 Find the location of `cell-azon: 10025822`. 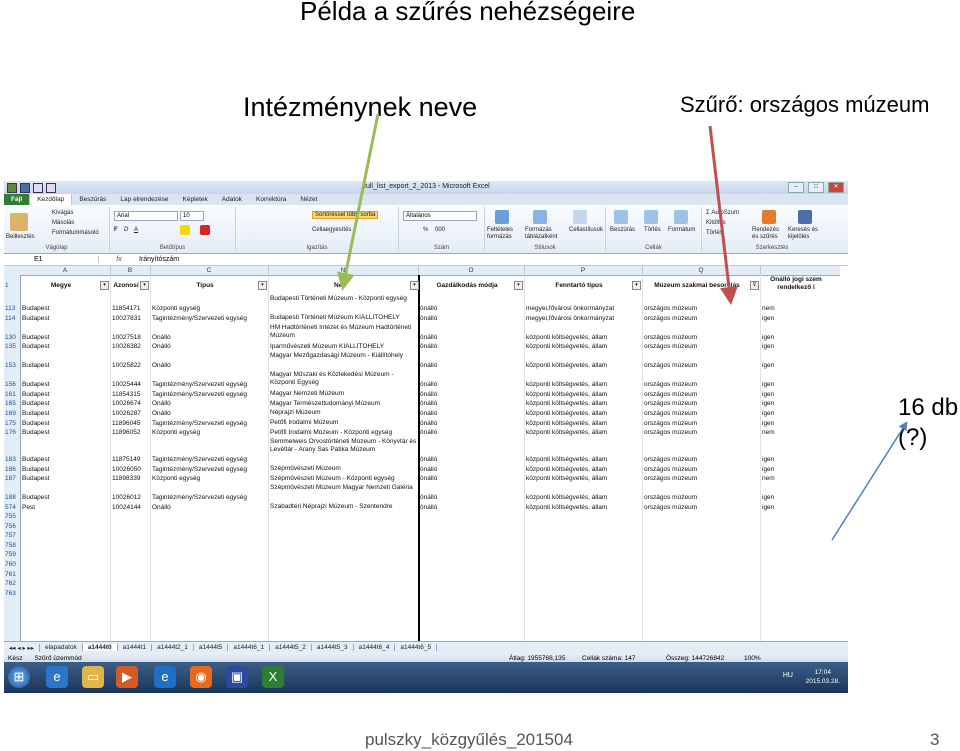

cell-azon: 10025822 is located at coordinates (131, 365).